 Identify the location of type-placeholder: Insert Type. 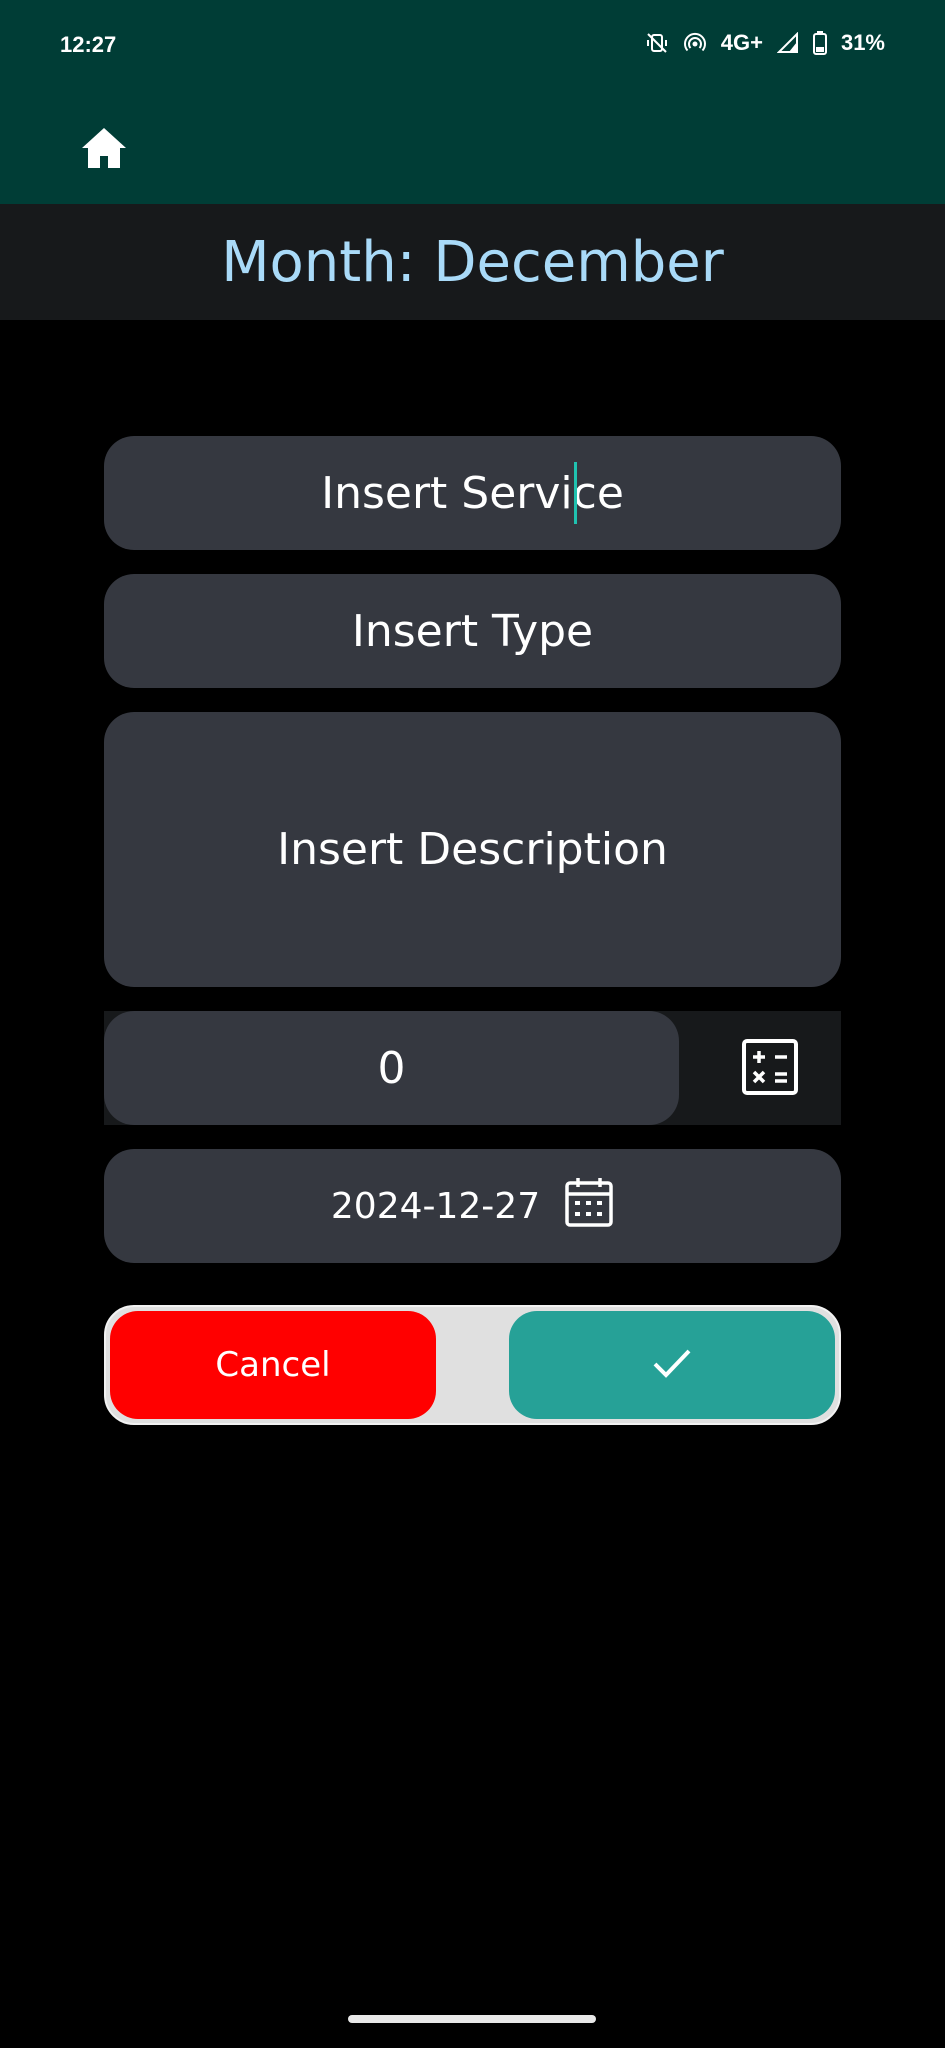
(472, 631).